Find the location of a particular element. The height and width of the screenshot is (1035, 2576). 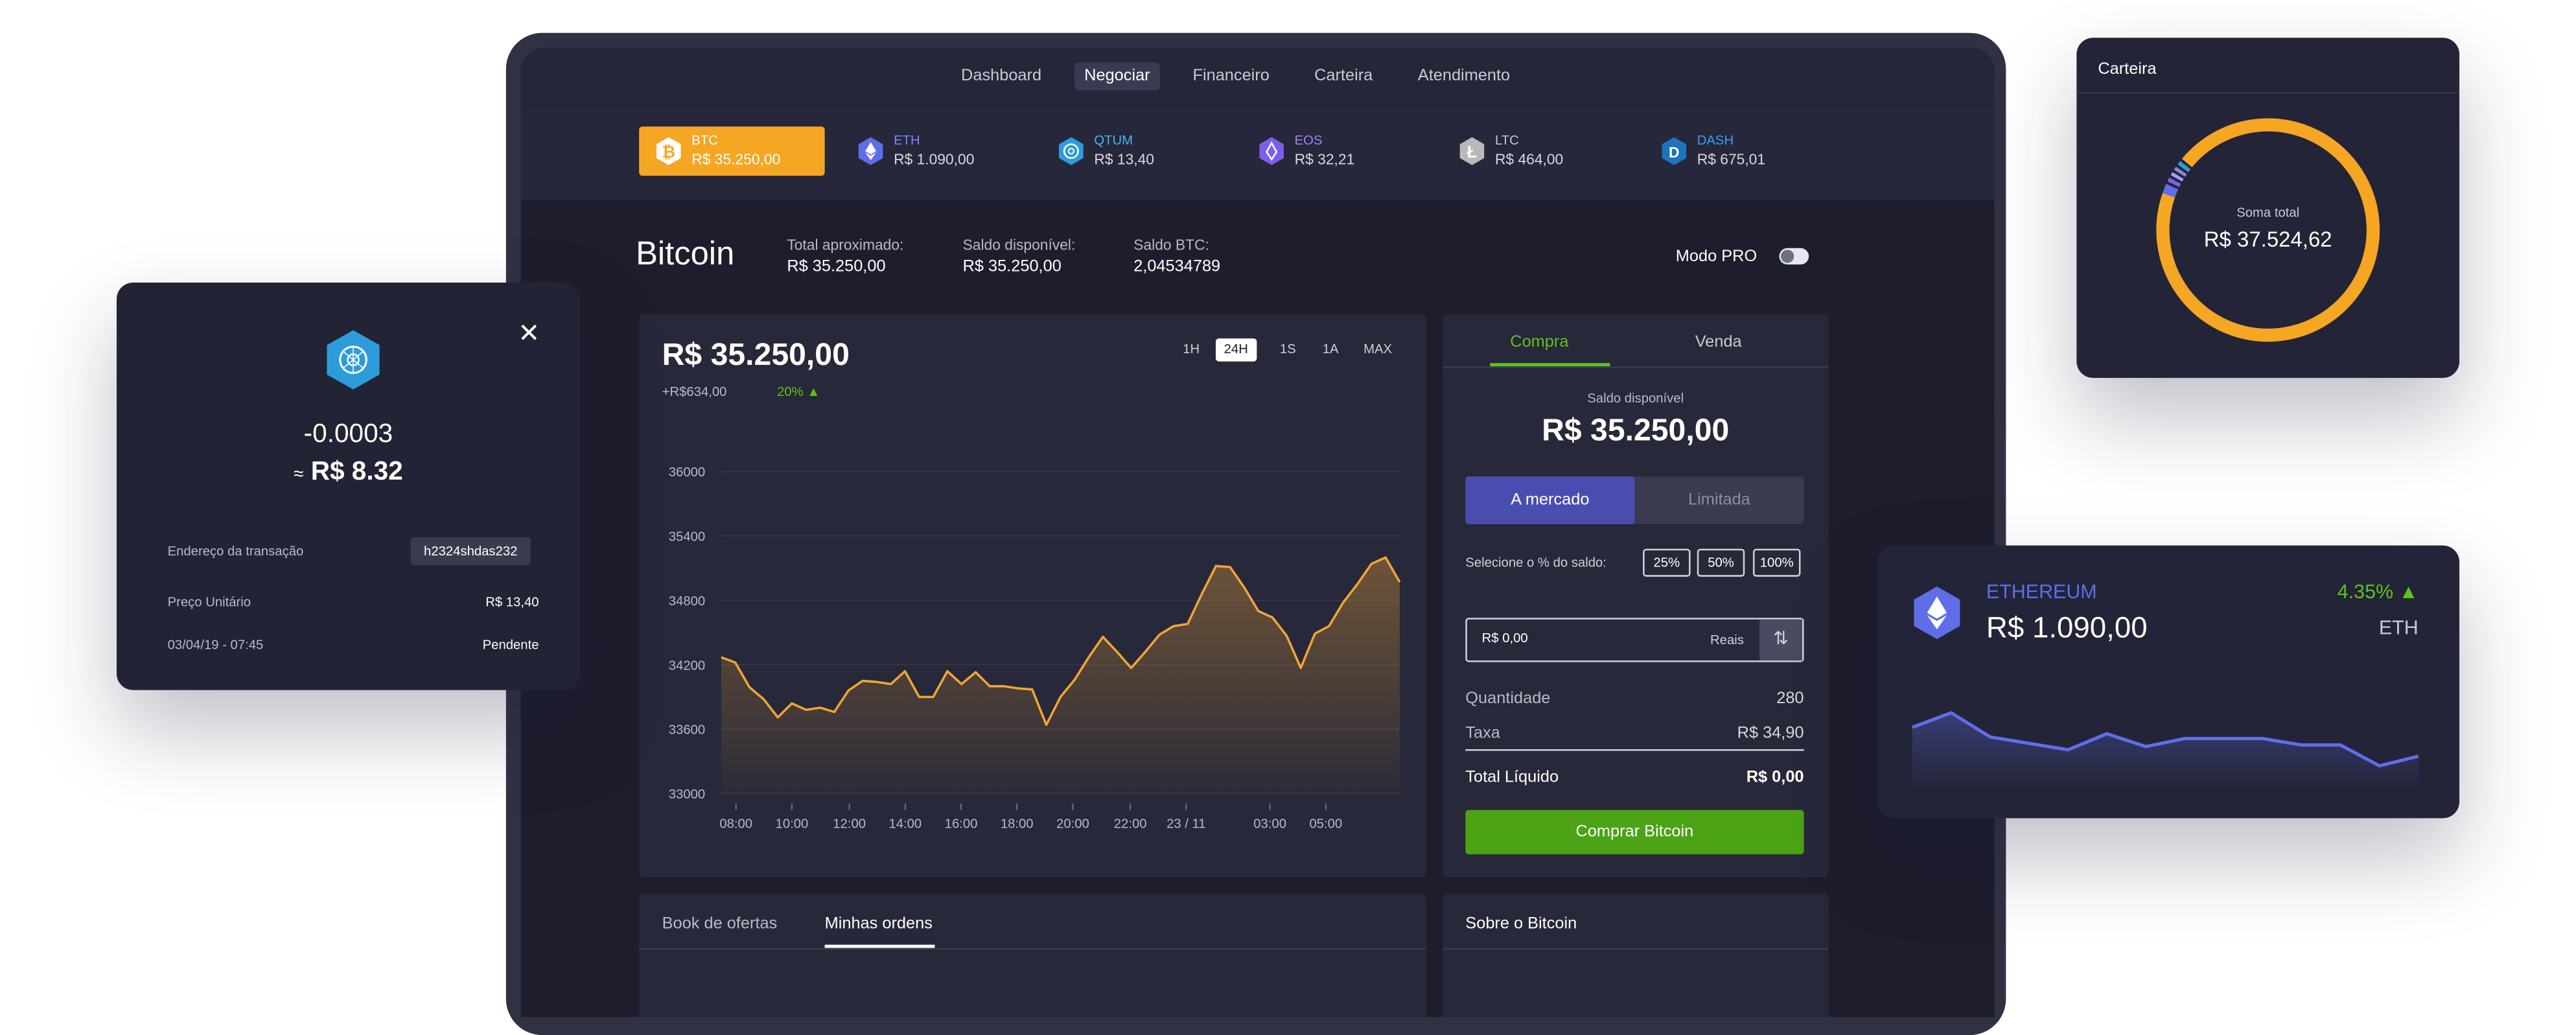

btc-balance-value: 2,04534789 is located at coordinates (1177, 267).